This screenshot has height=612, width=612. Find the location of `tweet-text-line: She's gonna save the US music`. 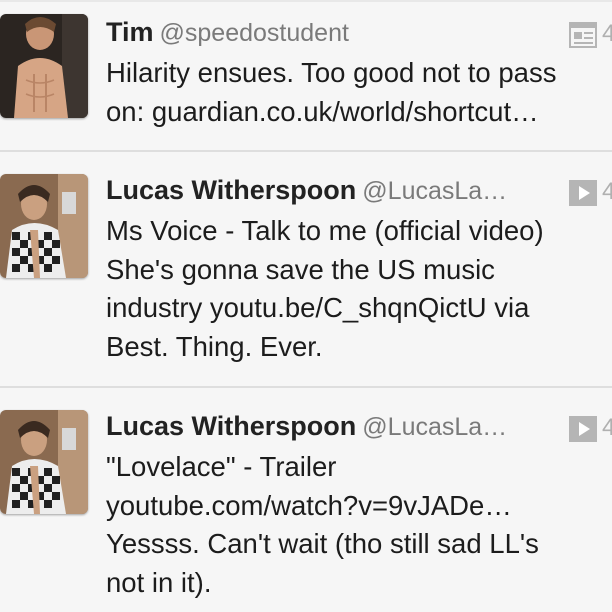

tweet-text-line: She's gonna save the US music is located at coordinates (300, 269).